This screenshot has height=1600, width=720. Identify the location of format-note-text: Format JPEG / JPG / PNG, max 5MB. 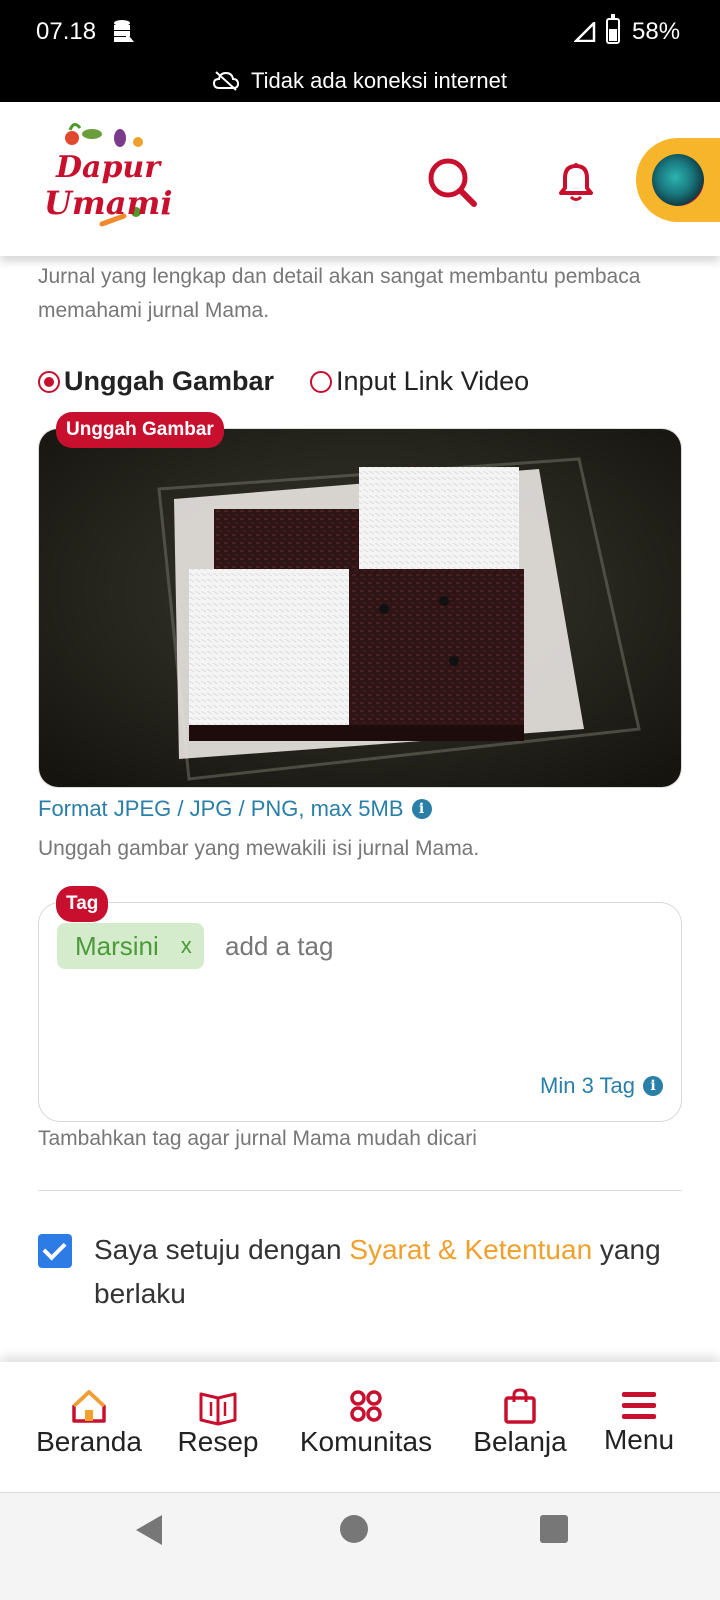
(221, 808).